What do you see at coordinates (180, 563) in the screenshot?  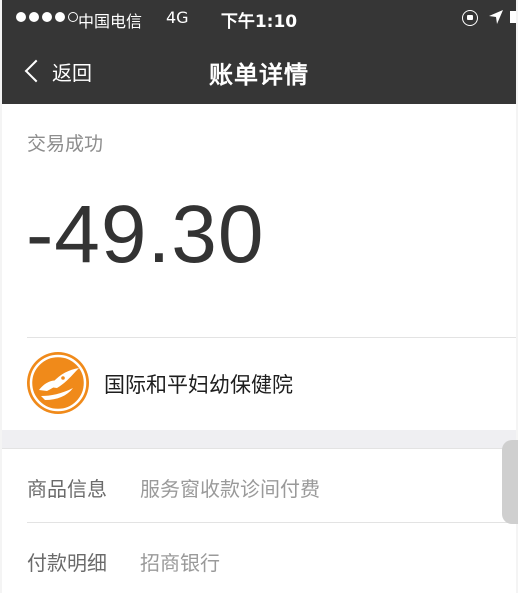 I see `detail-value: 招商银行` at bounding box center [180, 563].